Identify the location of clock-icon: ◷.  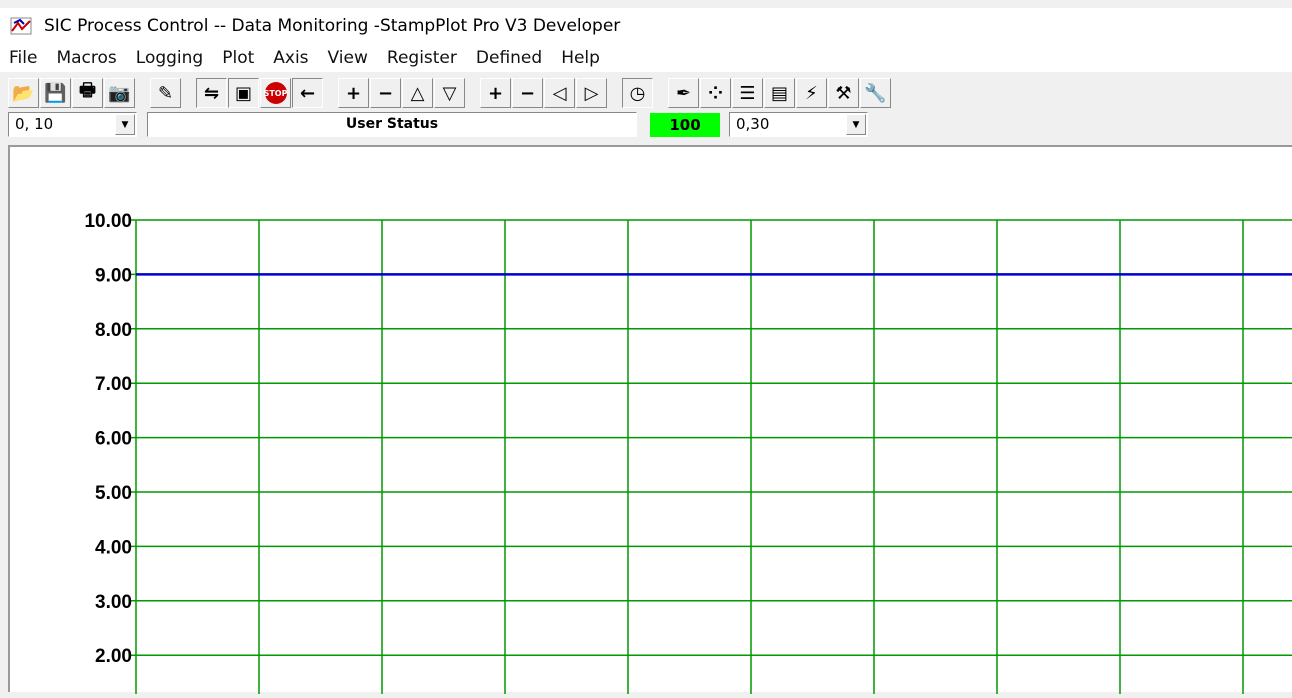
(637, 93).